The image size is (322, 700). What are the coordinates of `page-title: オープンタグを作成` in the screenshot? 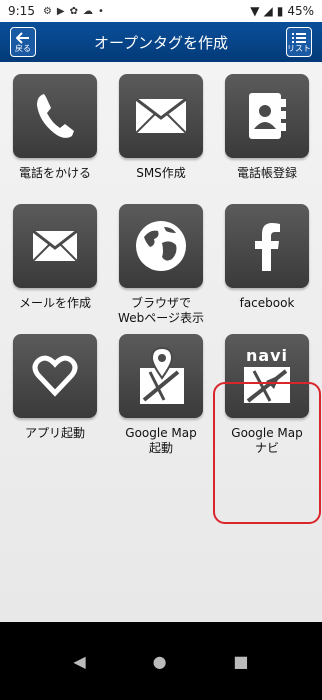 It's located at (161, 42).